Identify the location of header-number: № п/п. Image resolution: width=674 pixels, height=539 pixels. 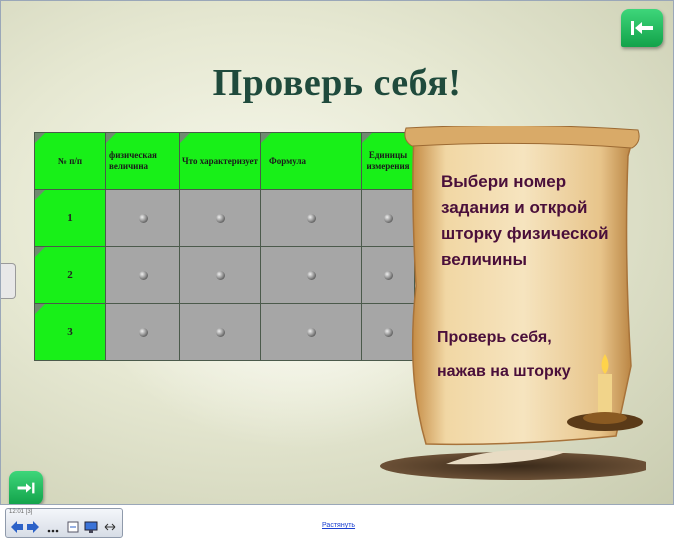
(70, 161).